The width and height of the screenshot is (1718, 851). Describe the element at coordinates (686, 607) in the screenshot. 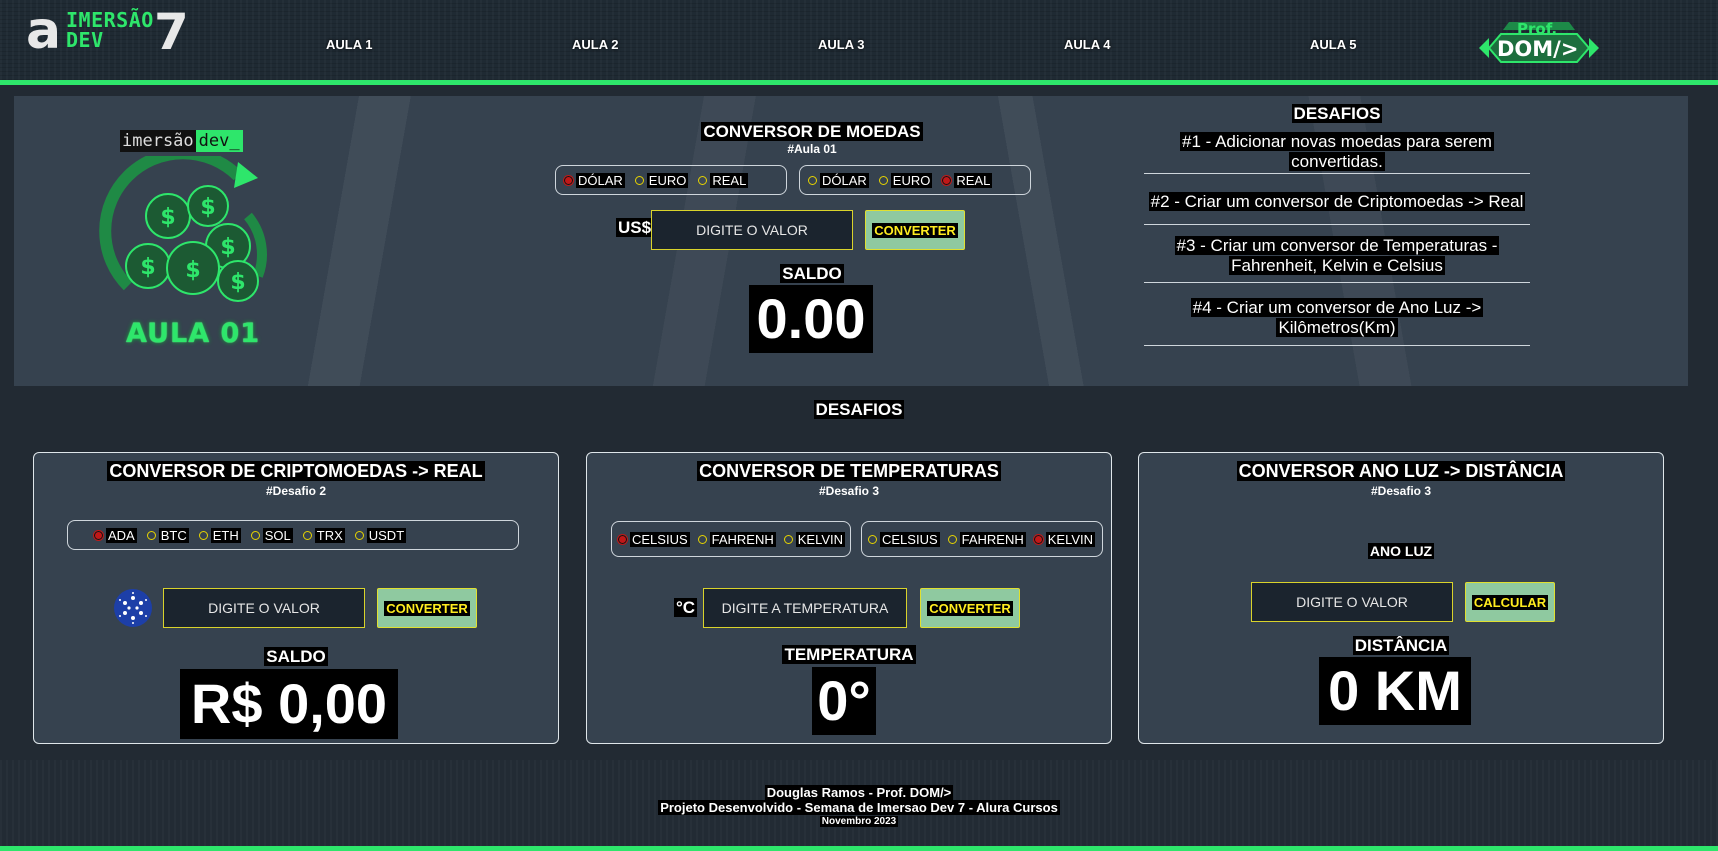

I see `temperature-unit-symbol: °C` at that location.